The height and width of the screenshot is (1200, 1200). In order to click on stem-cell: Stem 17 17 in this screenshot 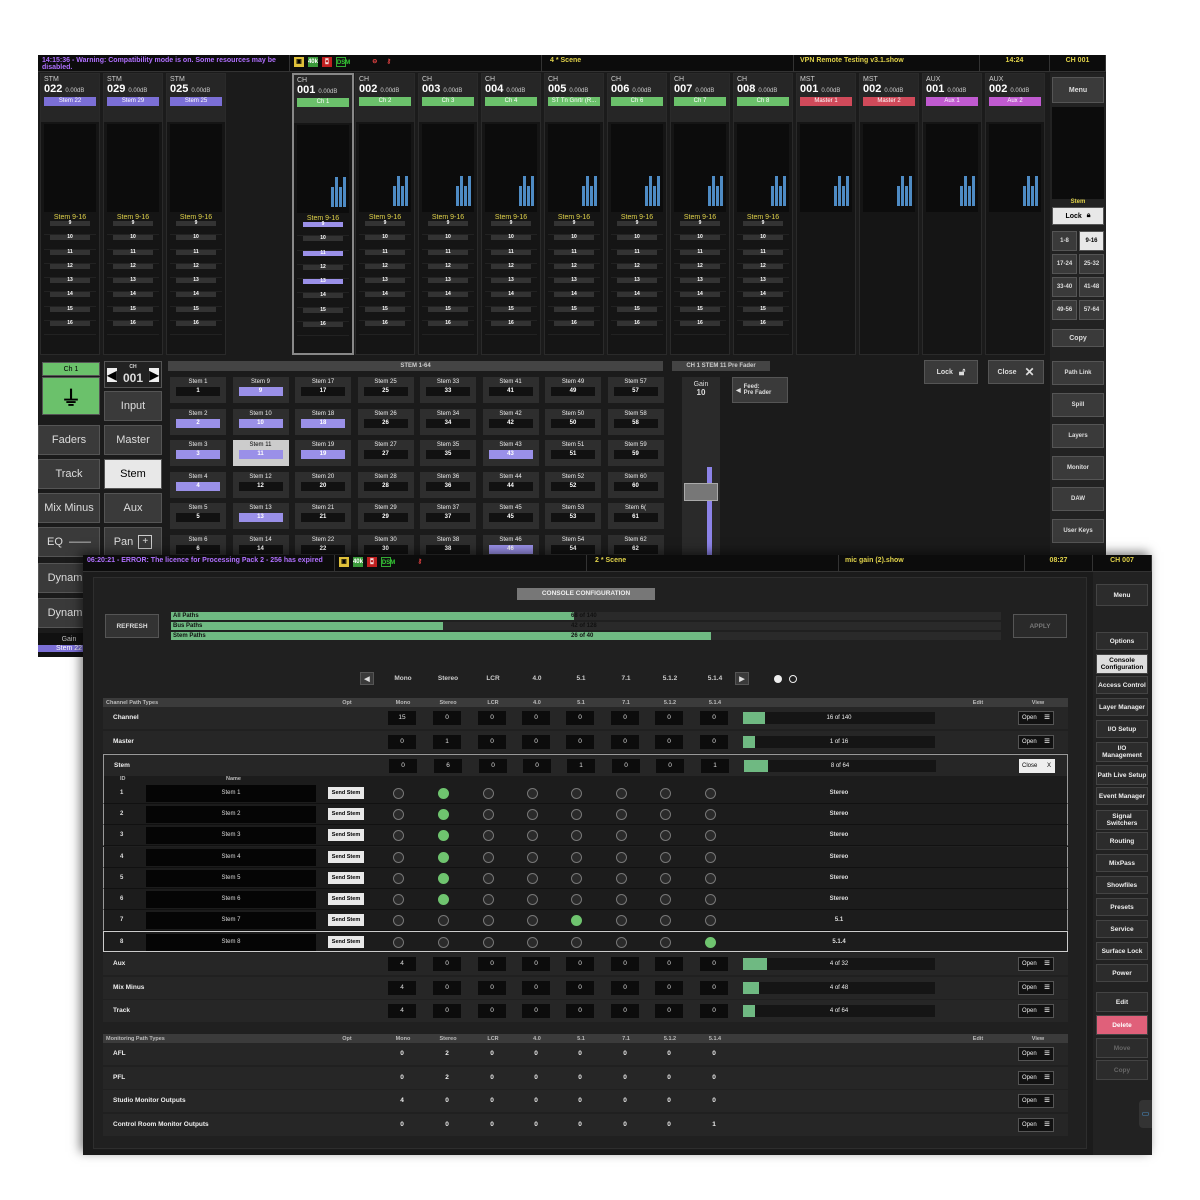, I will do `click(323, 390)`.